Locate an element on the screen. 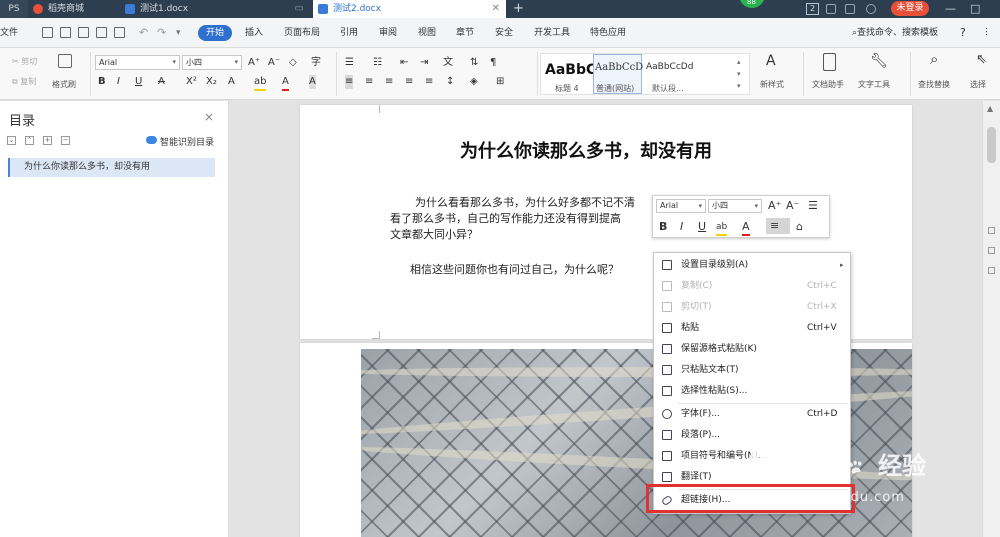  mini-format-painter-icon: ⌂ is located at coordinates (799, 227).